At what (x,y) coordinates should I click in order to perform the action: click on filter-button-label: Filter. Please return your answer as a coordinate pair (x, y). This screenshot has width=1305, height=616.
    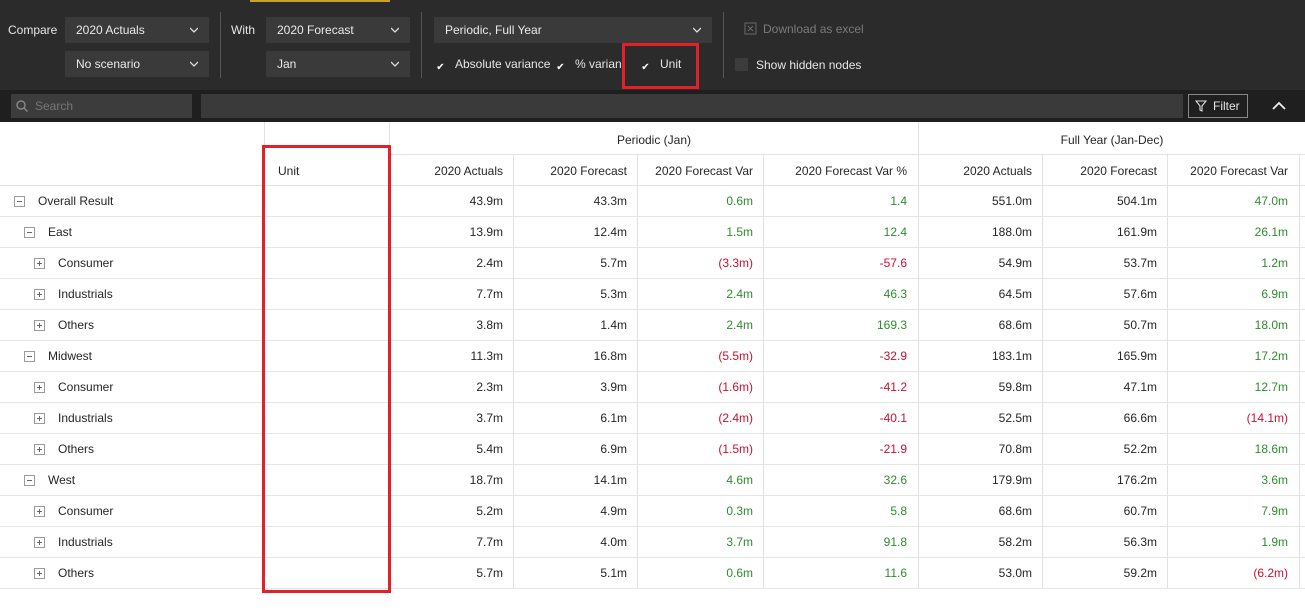
    Looking at the image, I should click on (1226, 106).